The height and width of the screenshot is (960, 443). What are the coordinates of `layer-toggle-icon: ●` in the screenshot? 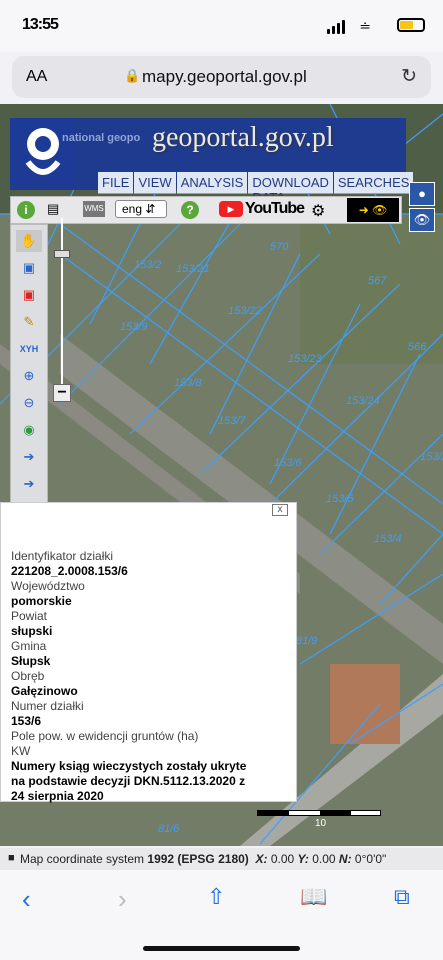 It's located at (422, 194).